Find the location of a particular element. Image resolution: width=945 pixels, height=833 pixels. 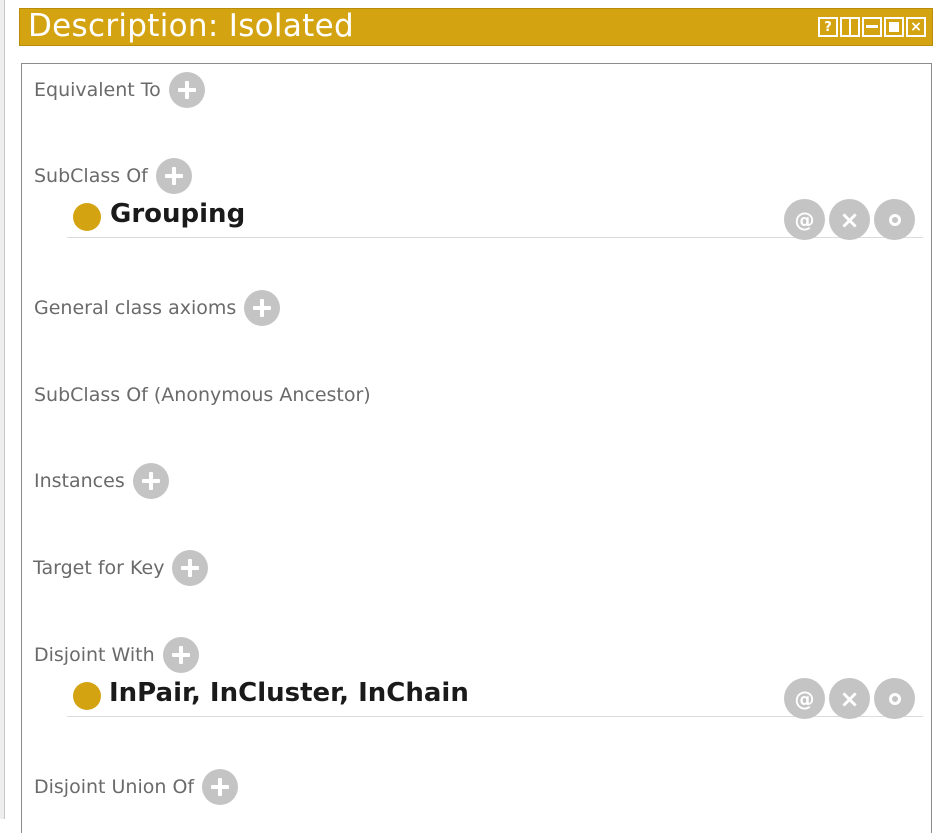

view-title-bar: Description: Isolated ? × is located at coordinates (476, 27).